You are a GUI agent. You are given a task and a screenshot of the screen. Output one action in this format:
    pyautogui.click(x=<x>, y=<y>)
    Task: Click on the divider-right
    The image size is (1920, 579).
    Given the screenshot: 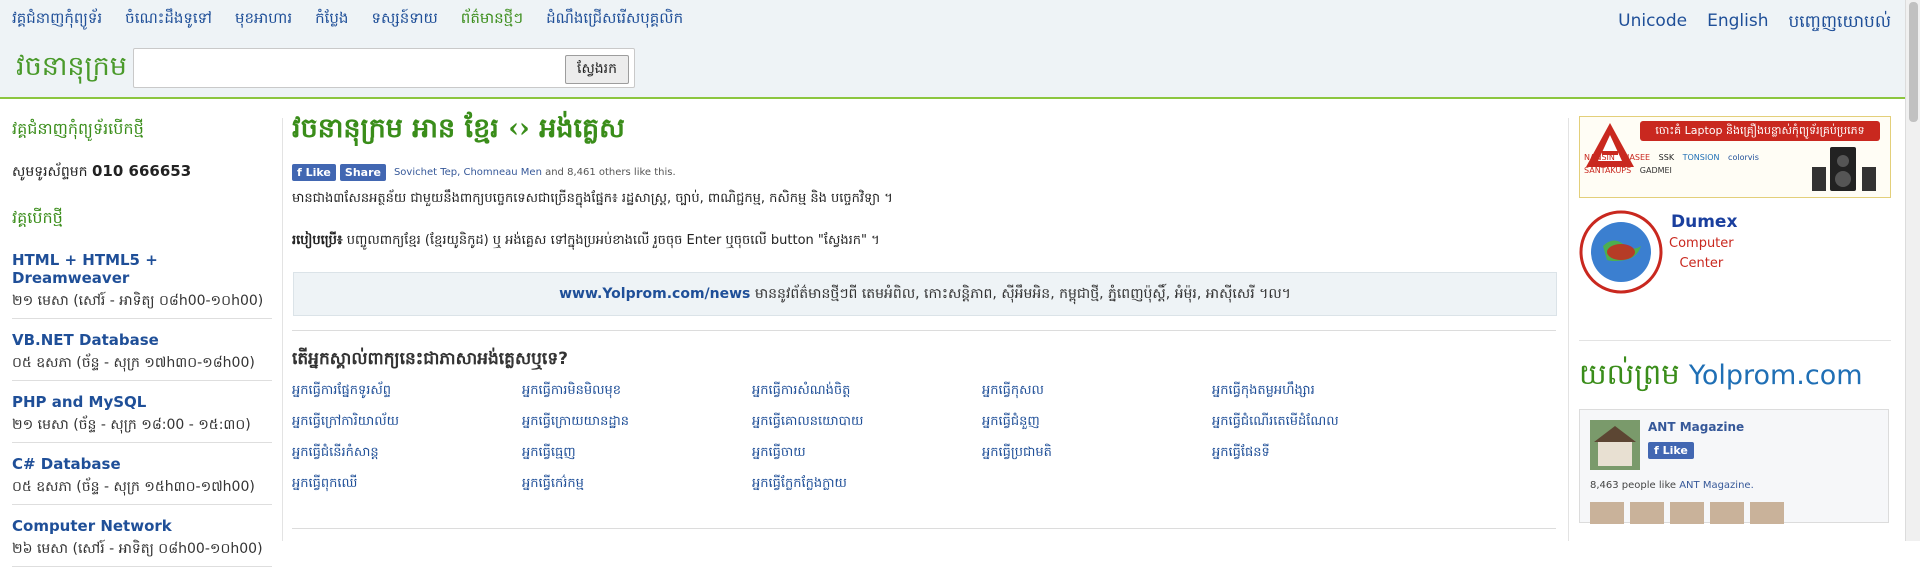 What is the action you would take?
    pyautogui.click(x=1568, y=329)
    